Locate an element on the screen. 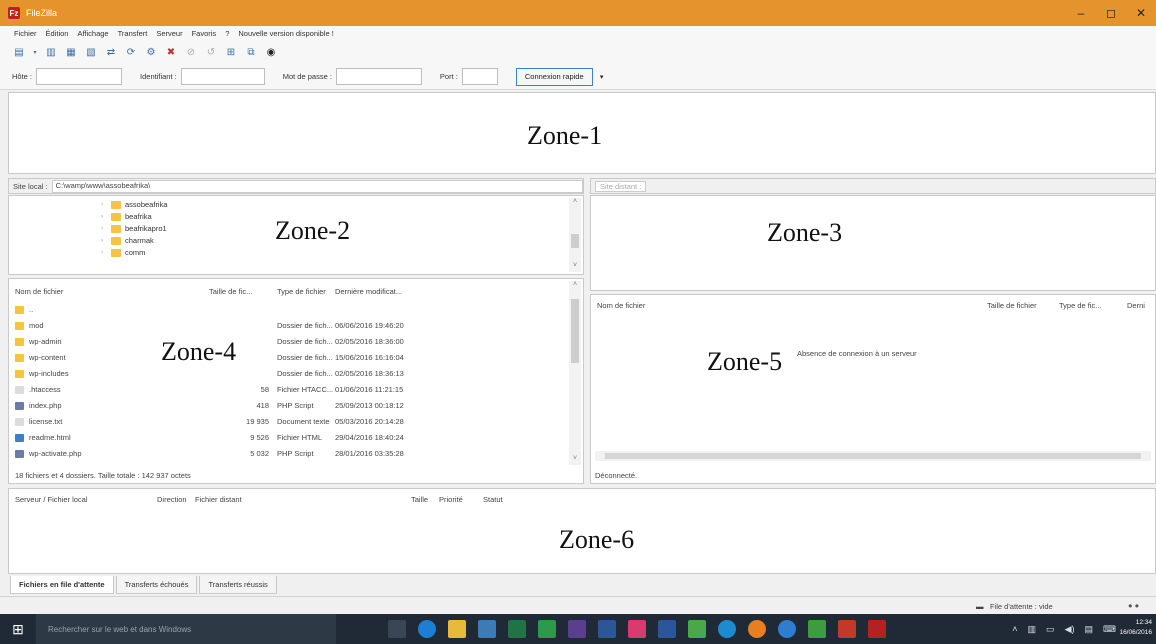  port-input is located at coordinates (479, 76).